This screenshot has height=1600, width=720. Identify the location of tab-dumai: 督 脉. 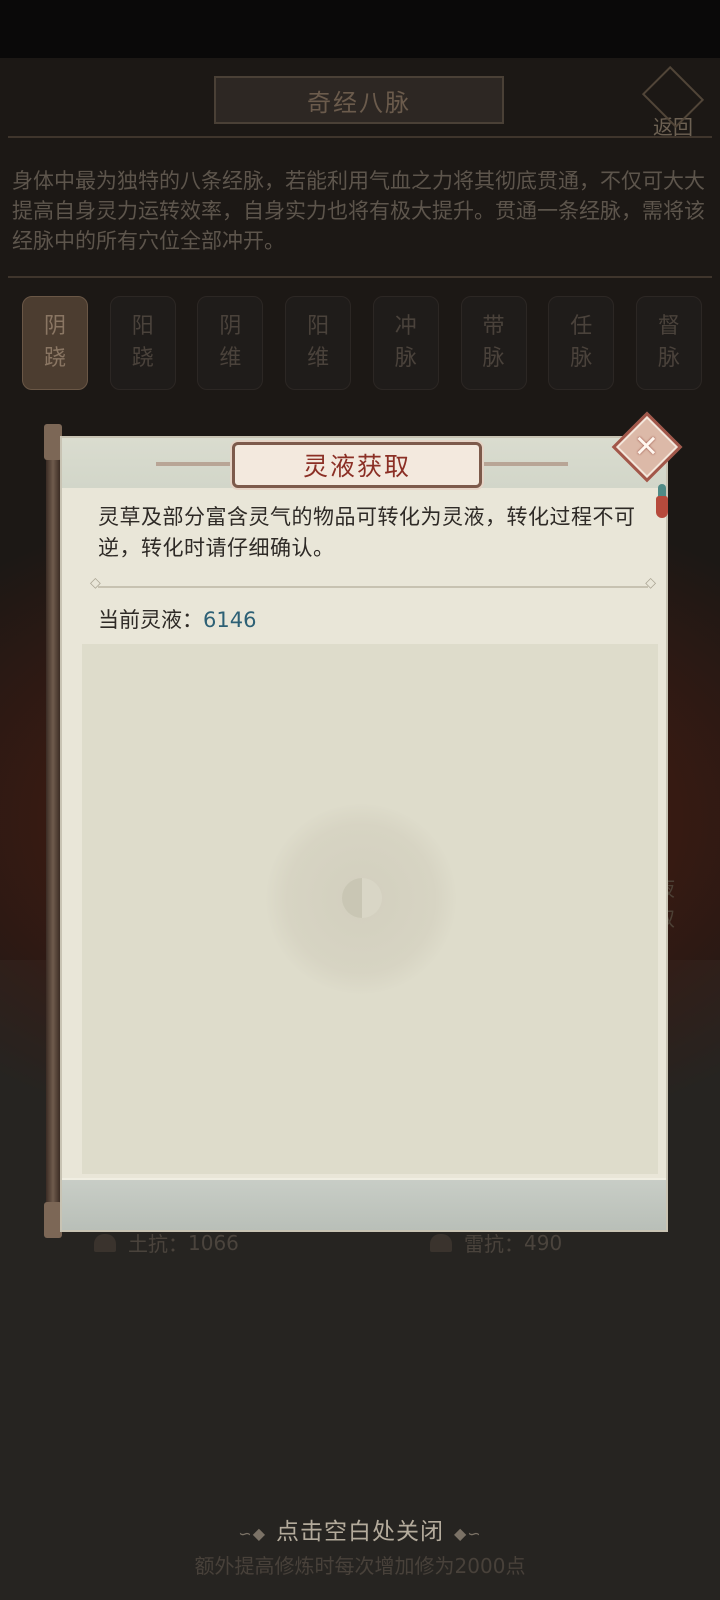
(668, 343).